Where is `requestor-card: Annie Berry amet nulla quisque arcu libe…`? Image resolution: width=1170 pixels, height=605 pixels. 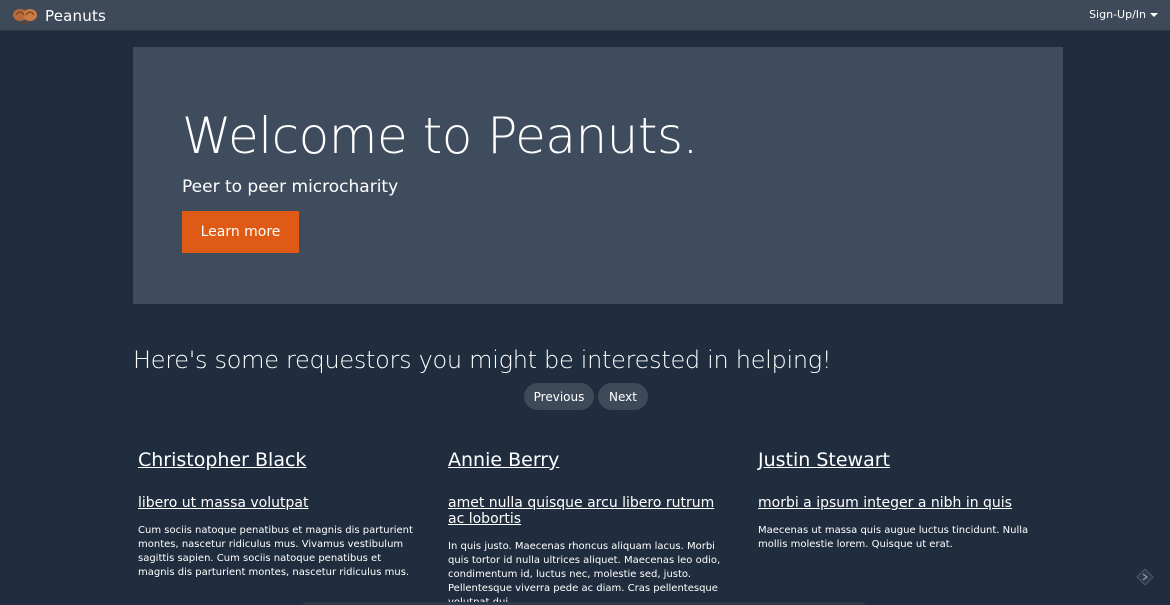 requestor-card: Annie Berry amet nulla quisque arcu libe… is located at coordinates (588, 527).